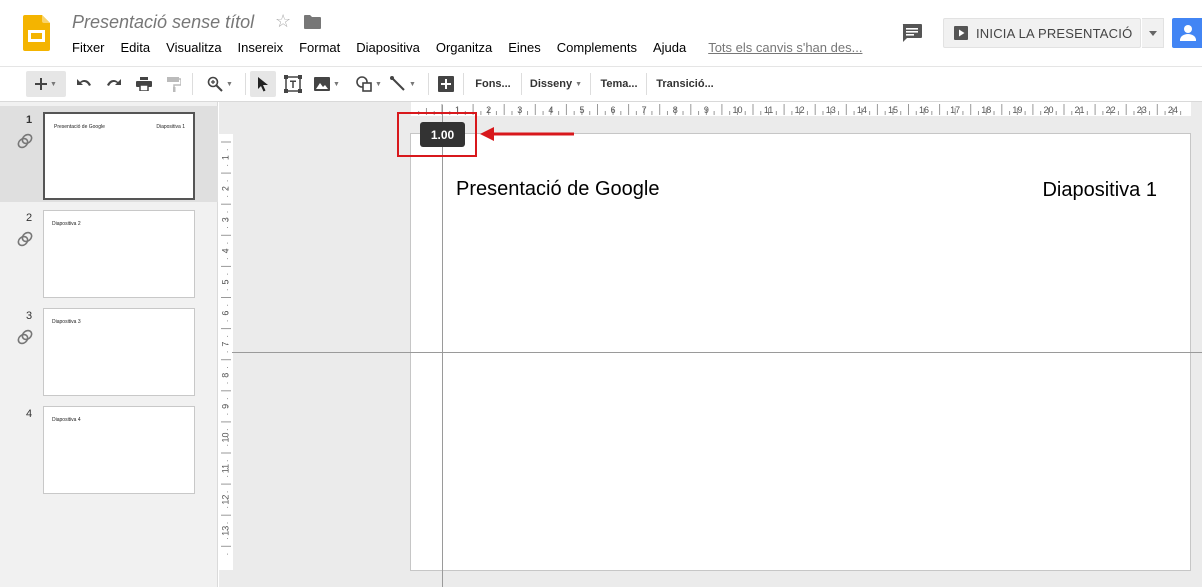  Describe the element at coordinates (109, 154) in the screenshot. I see `filmstrip-slide-1: 1 Presentació de Google Diapositiva 1` at that location.